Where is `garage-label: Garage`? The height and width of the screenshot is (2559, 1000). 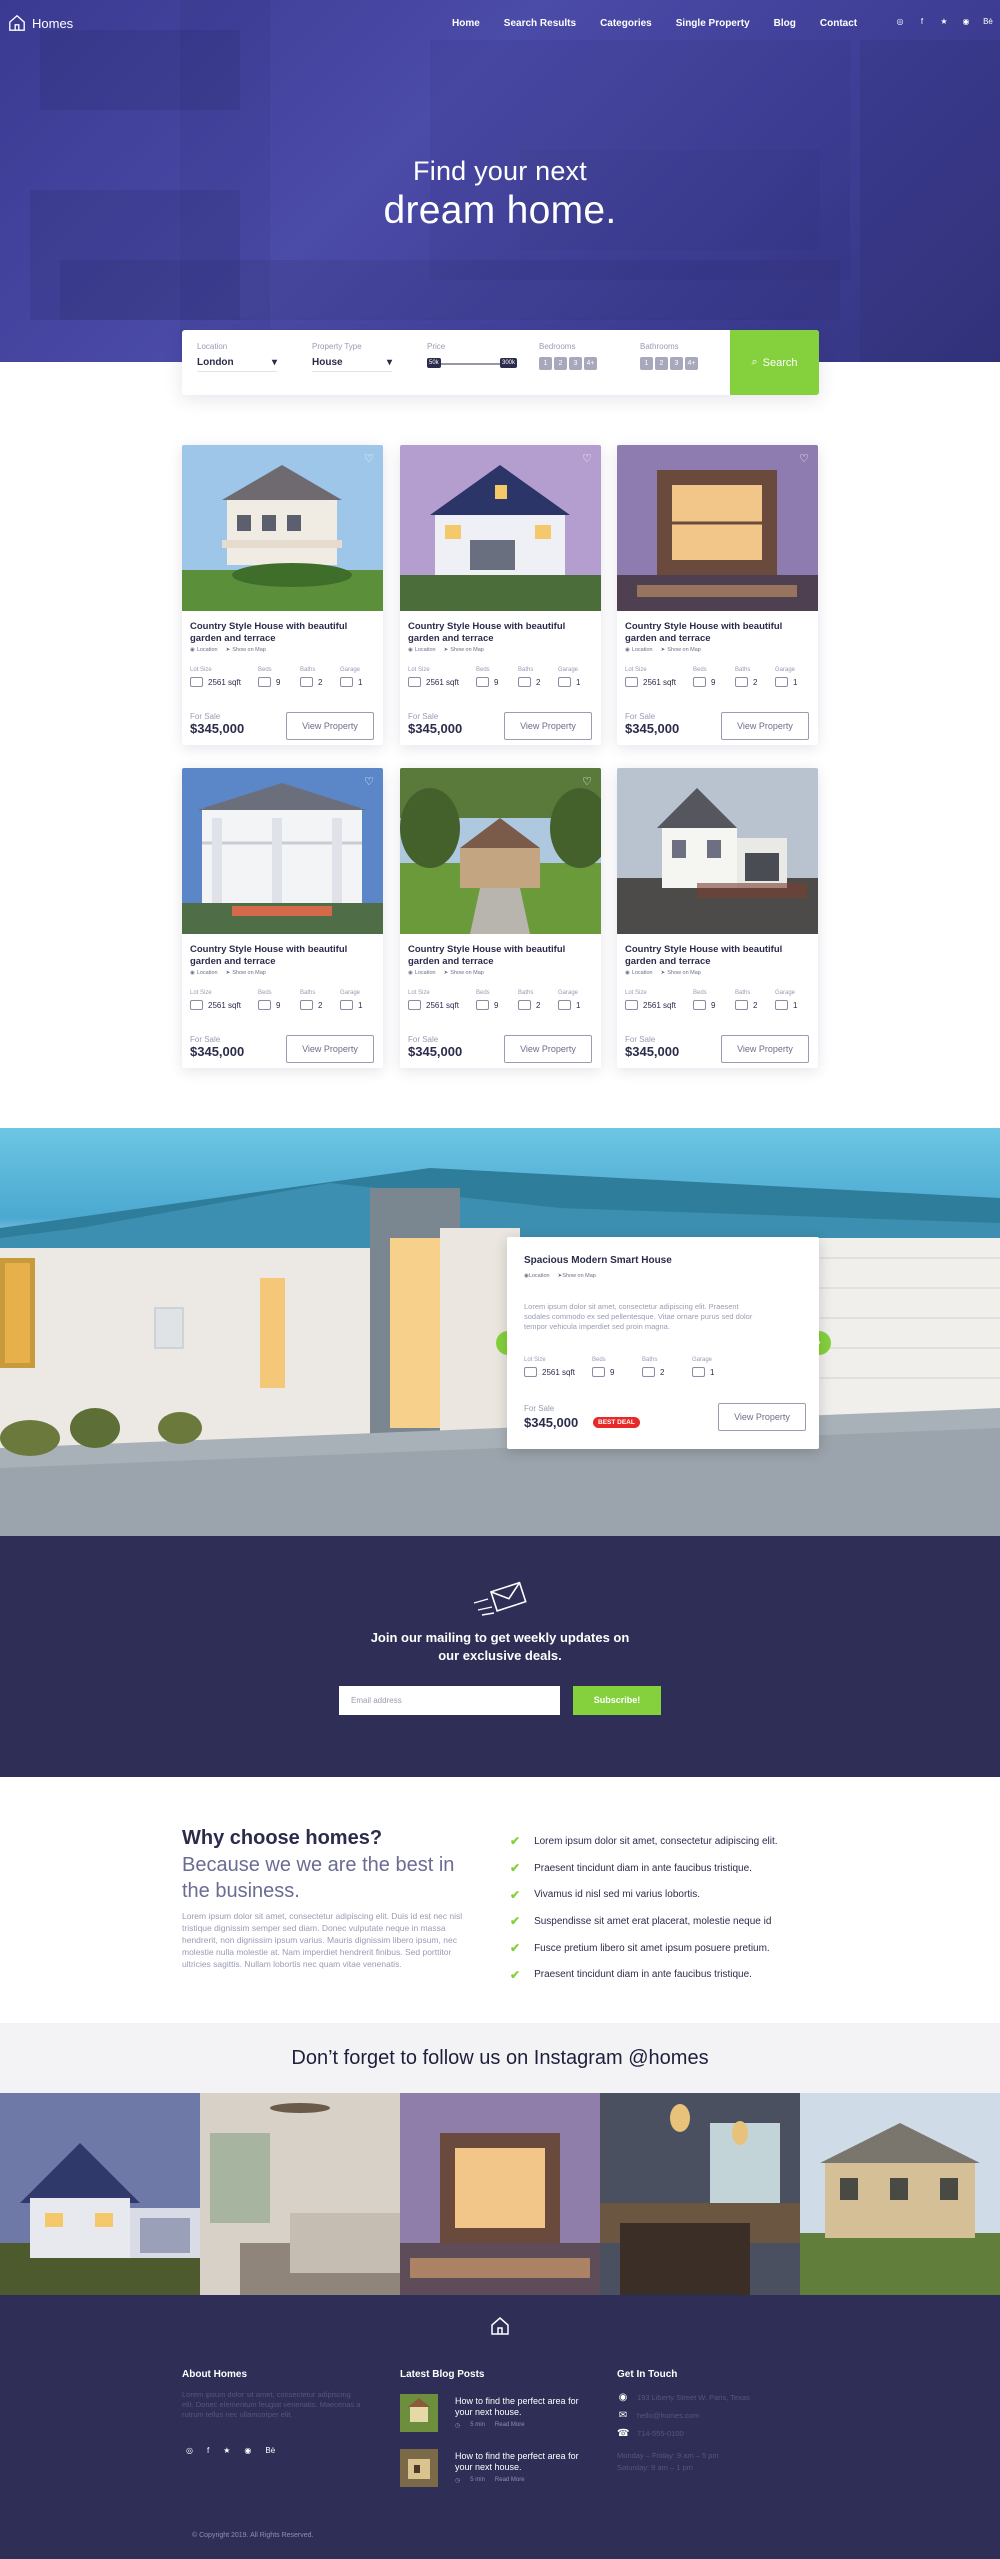
garage-label: Garage is located at coordinates (785, 670).